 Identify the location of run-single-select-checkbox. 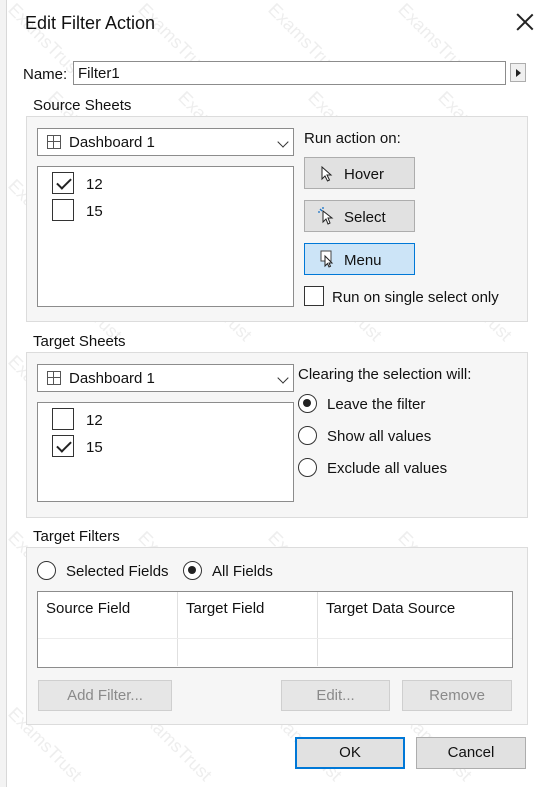
(314, 296).